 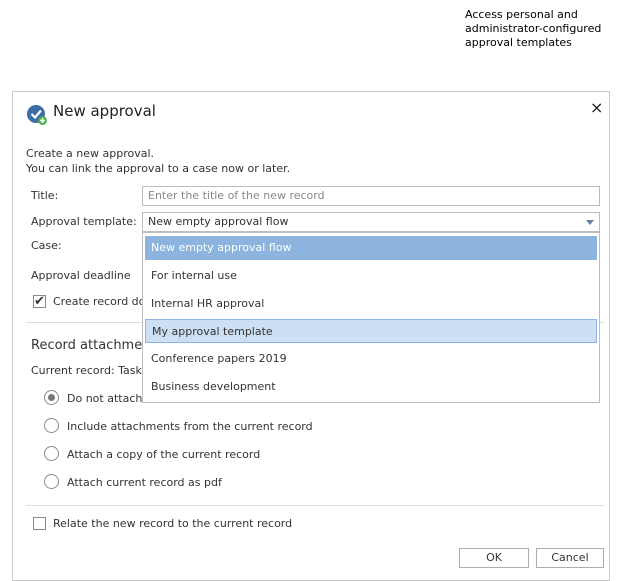 I want to click on approval-template-label: Approval template:, so click(x=84, y=221).